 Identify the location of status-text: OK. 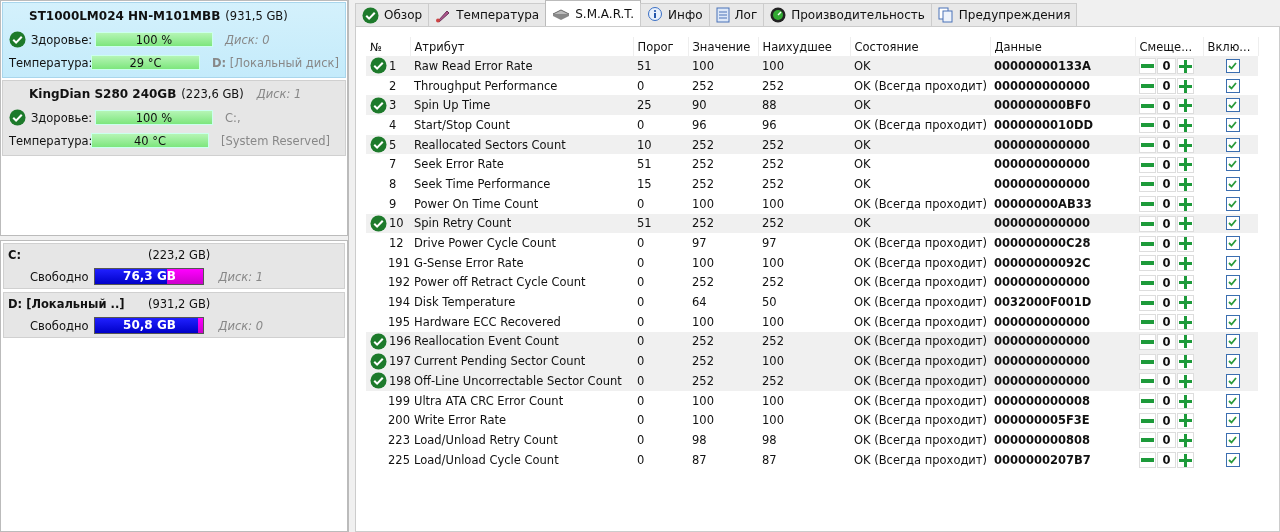
(862, 144).